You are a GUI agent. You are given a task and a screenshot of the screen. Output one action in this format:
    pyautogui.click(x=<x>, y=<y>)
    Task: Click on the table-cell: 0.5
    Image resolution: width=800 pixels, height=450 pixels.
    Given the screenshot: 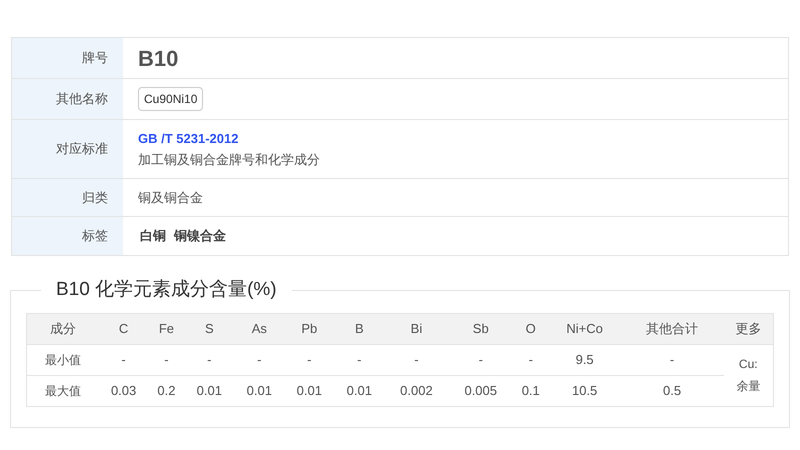 What is the action you would take?
    pyautogui.click(x=672, y=390)
    